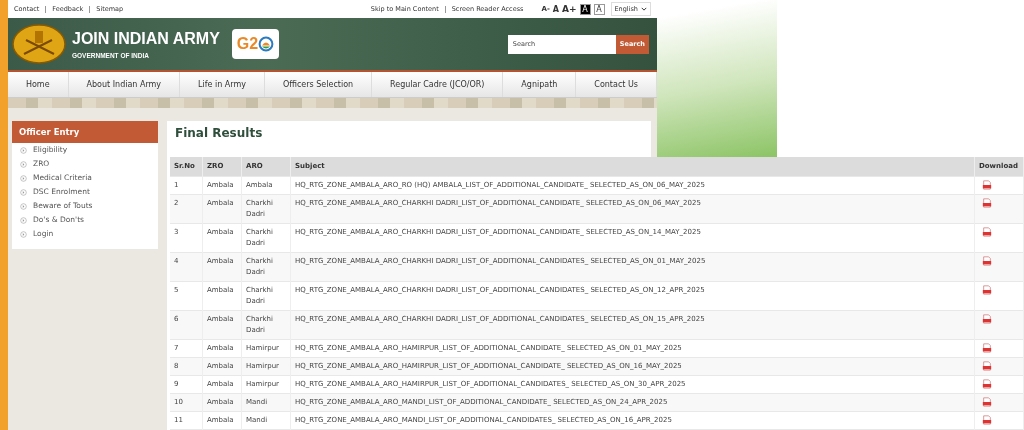 The width and height of the screenshot is (1024, 430). Describe the element at coordinates (222, 84) in the screenshot. I see `nav-item: Life in Army` at that location.